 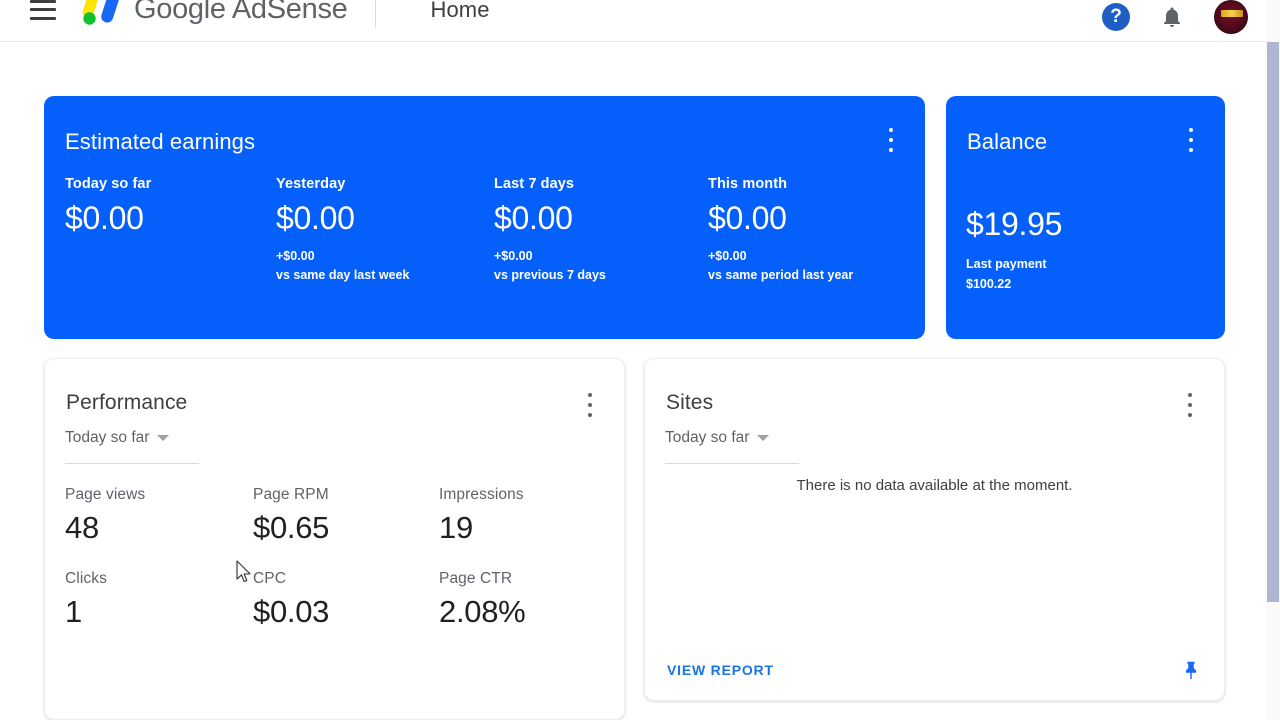 I want to click on performance-metric-label: Page views, so click(x=105, y=494).